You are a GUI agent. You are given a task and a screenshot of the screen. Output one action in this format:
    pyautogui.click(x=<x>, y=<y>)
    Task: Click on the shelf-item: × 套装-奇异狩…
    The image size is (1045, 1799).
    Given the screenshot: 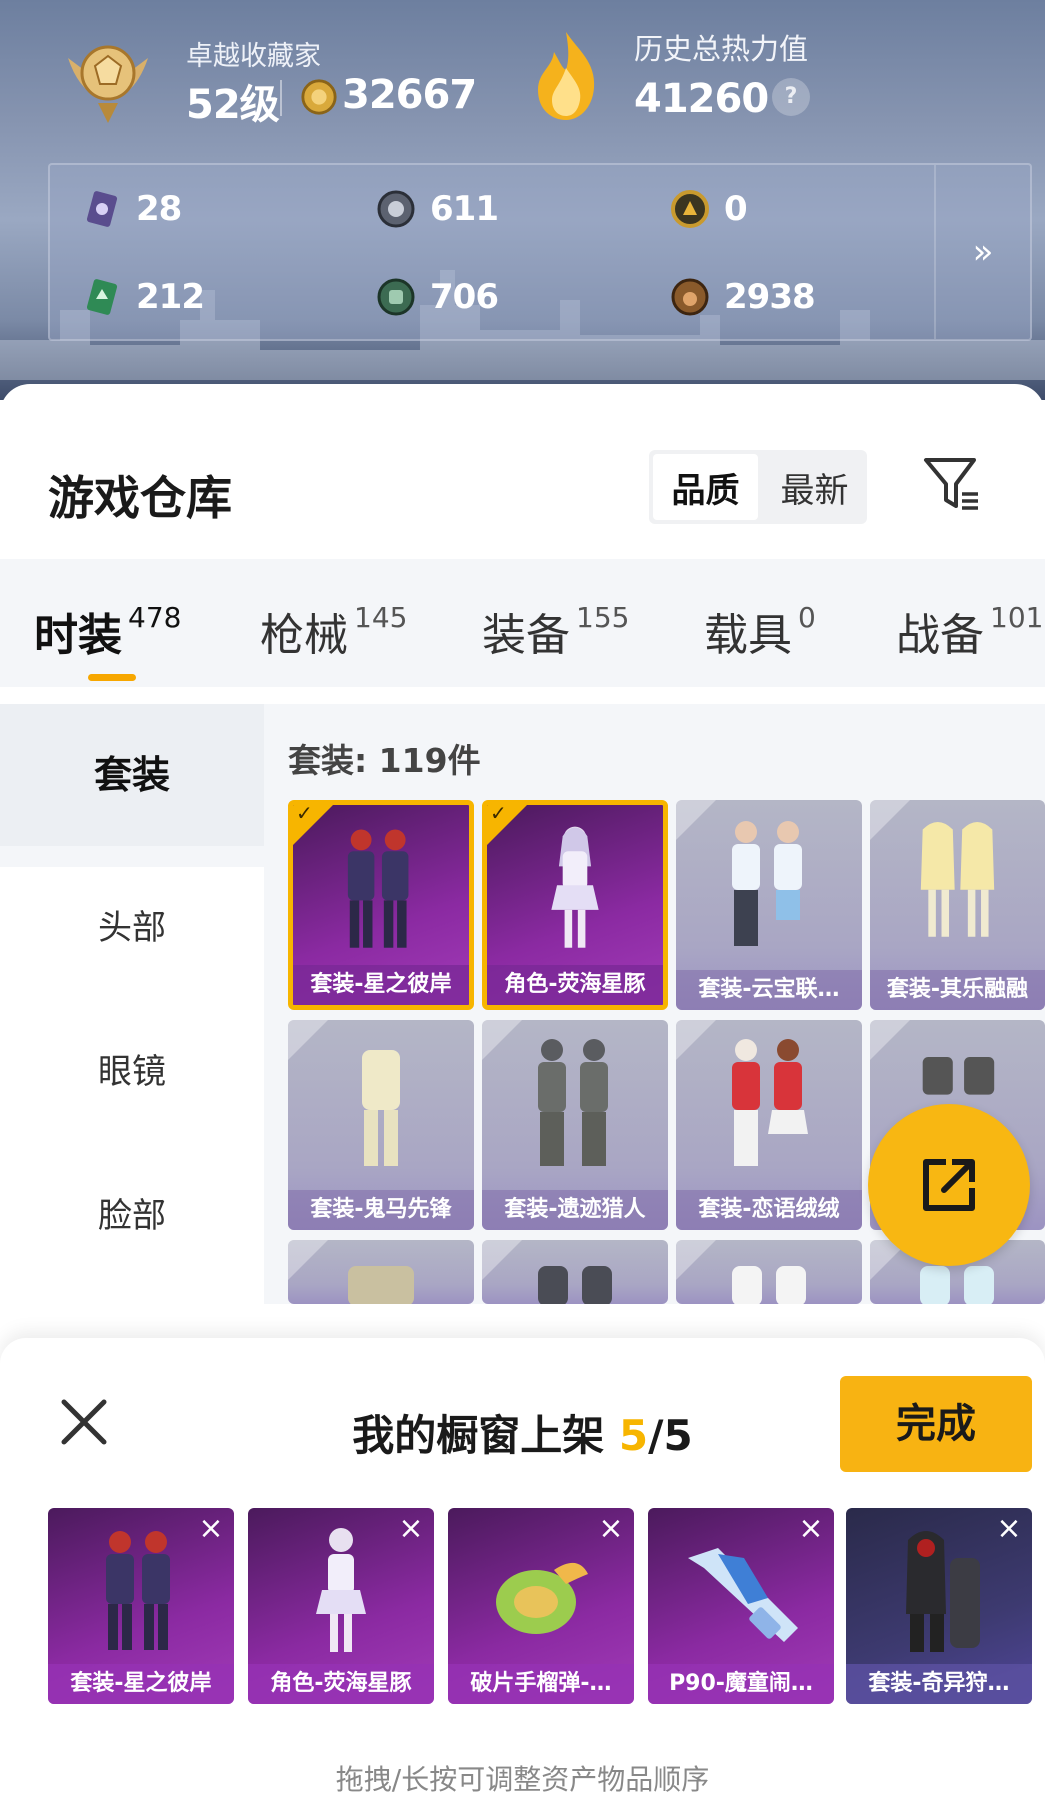 What is the action you would take?
    pyautogui.click(x=939, y=1606)
    